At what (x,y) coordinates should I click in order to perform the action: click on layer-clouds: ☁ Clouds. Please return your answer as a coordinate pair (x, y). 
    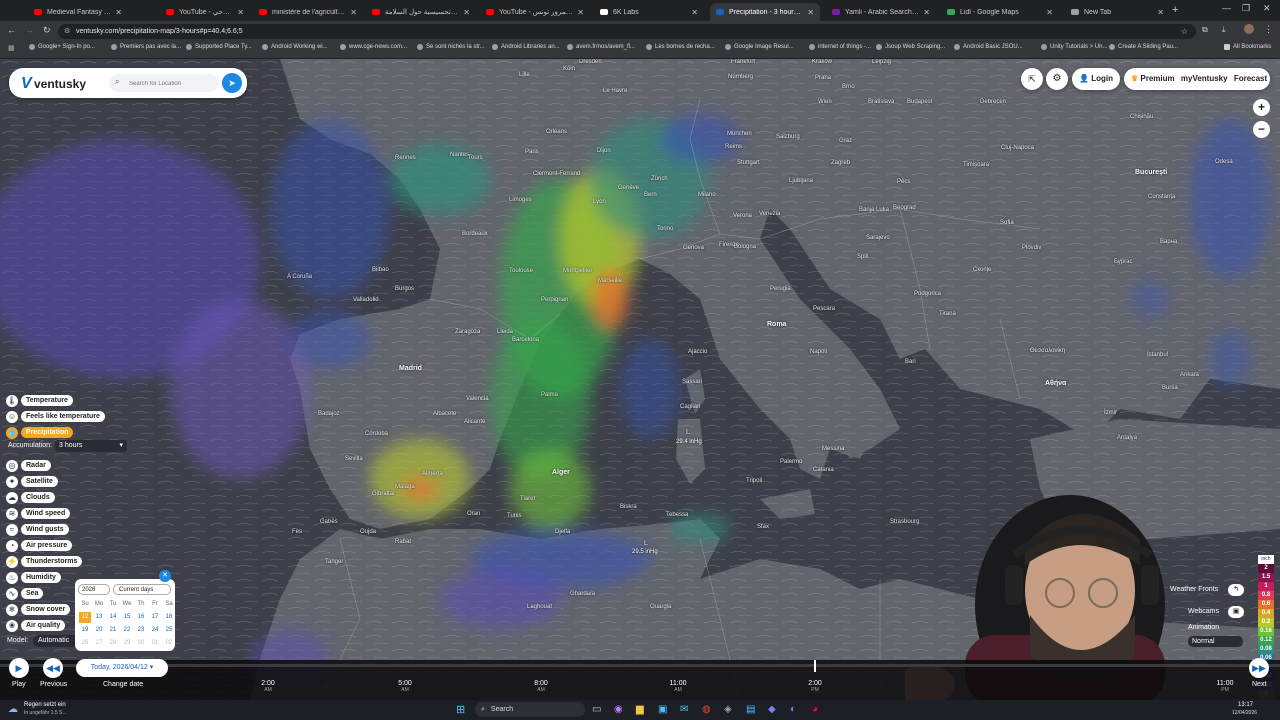
    Looking at the image, I should click on (30, 497).